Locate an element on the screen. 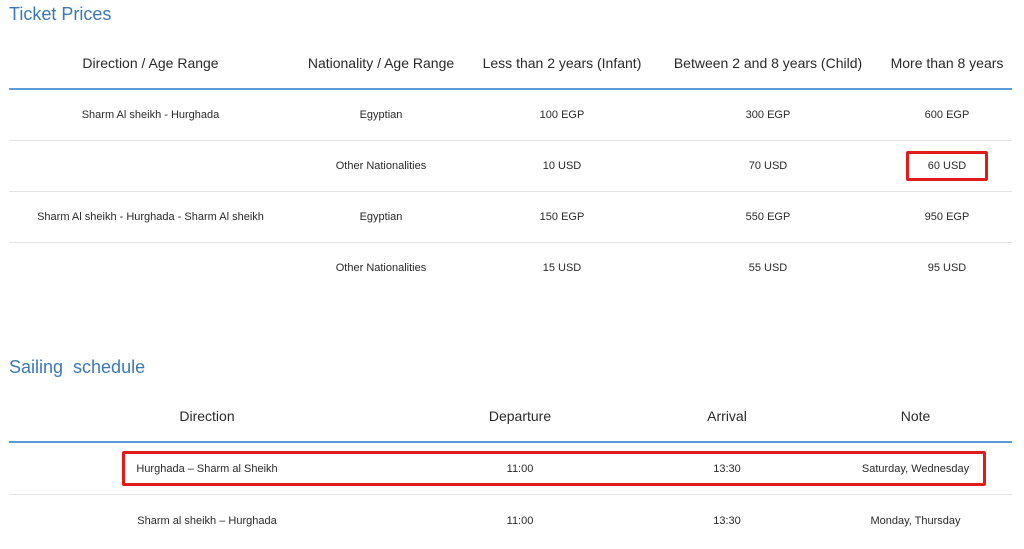 Image resolution: width=1024 pixels, height=549 pixels. header-direction: Direction / Age Range is located at coordinates (150, 64).